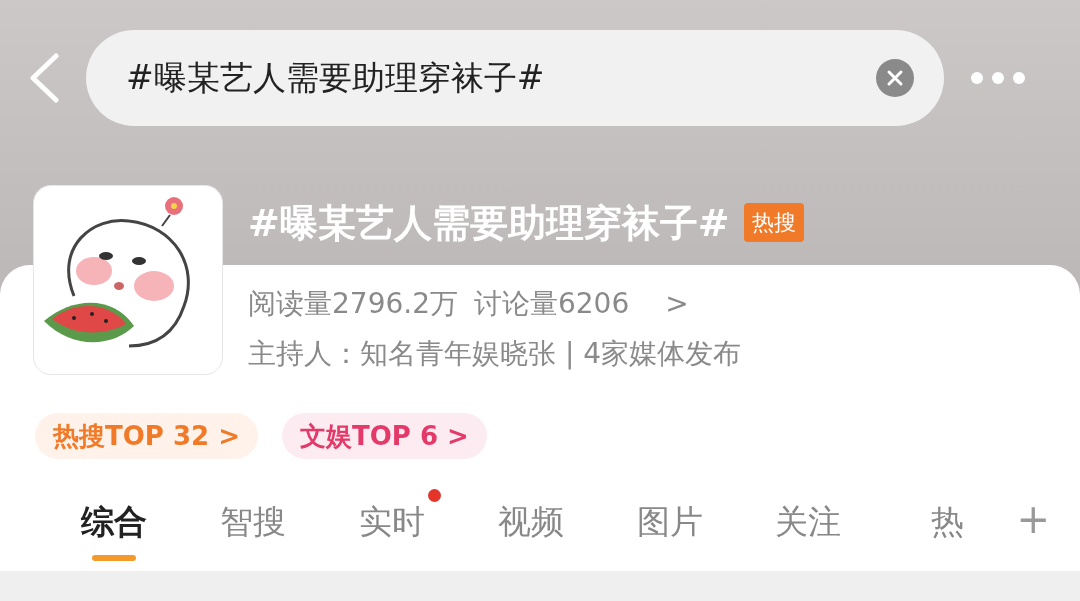  Describe the element at coordinates (669, 522) in the screenshot. I see `tab: 图片` at that location.